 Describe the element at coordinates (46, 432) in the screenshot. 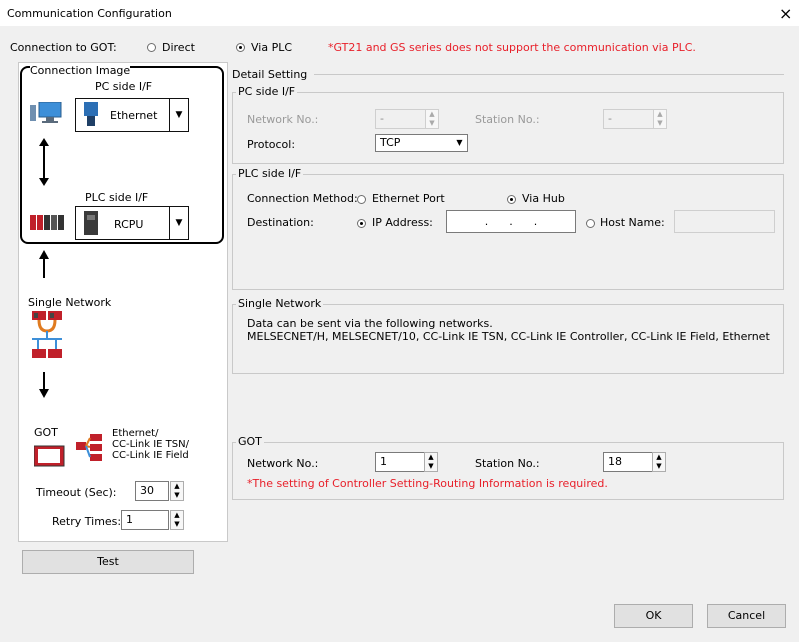

I see `got-label: GOT` at that location.